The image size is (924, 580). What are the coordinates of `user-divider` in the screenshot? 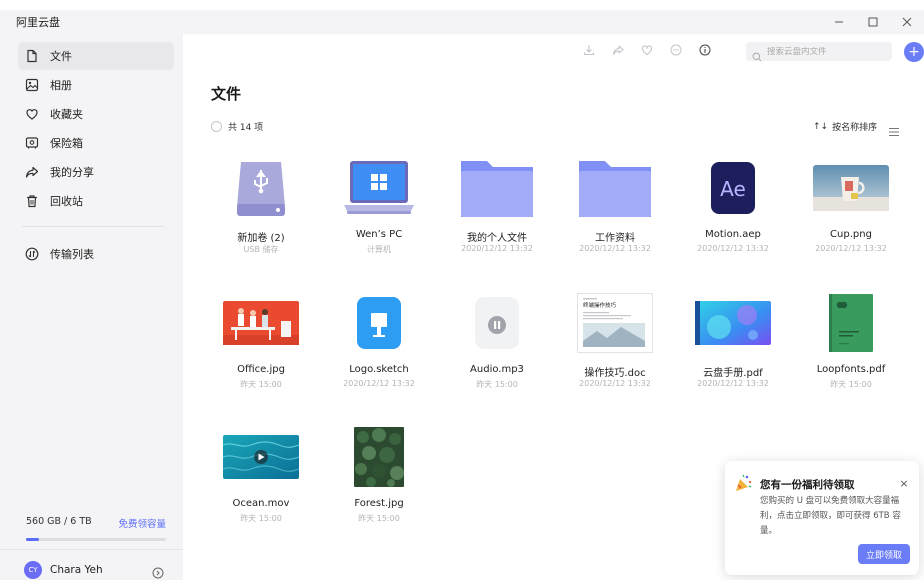 It's located at (91, 549).